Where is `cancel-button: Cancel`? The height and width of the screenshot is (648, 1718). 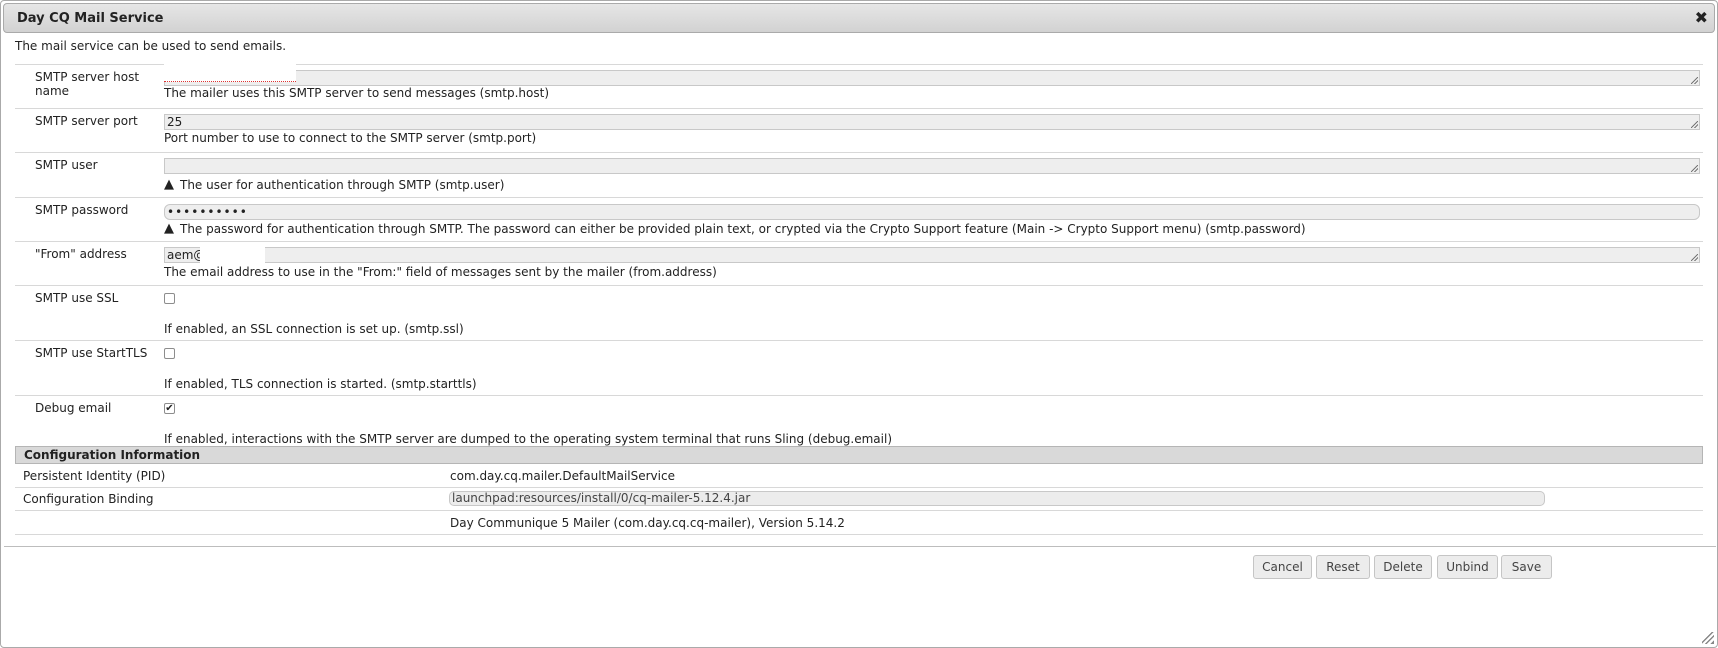
cancel-button: Cancel is located at coordinates (1282, 567).